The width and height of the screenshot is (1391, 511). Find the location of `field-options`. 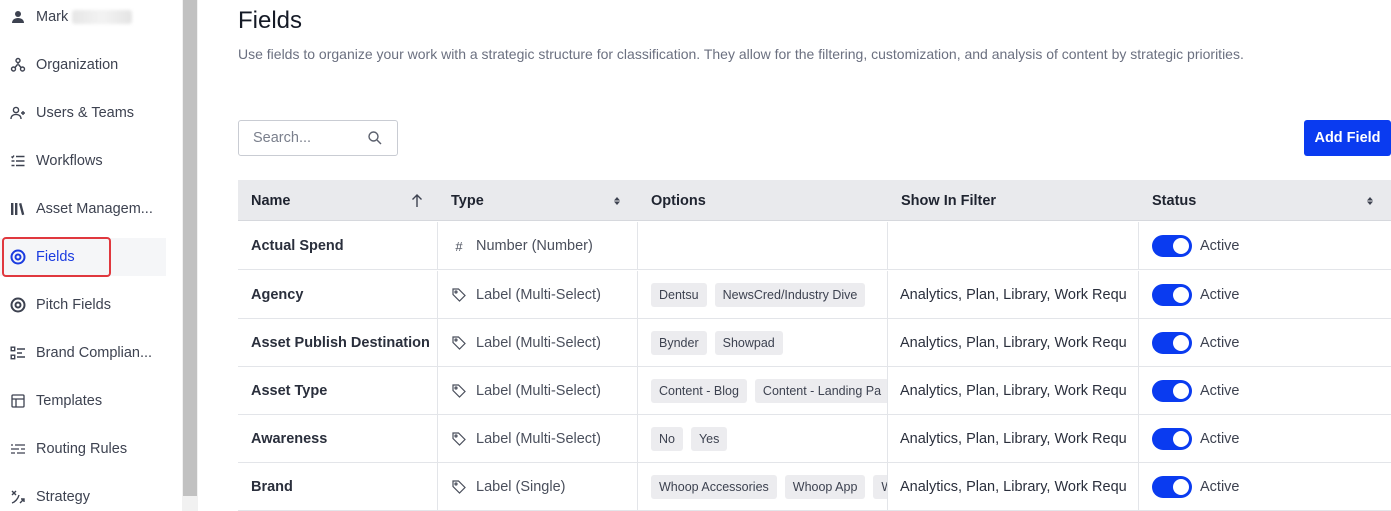

field-options is located at coordinates (763, 246).